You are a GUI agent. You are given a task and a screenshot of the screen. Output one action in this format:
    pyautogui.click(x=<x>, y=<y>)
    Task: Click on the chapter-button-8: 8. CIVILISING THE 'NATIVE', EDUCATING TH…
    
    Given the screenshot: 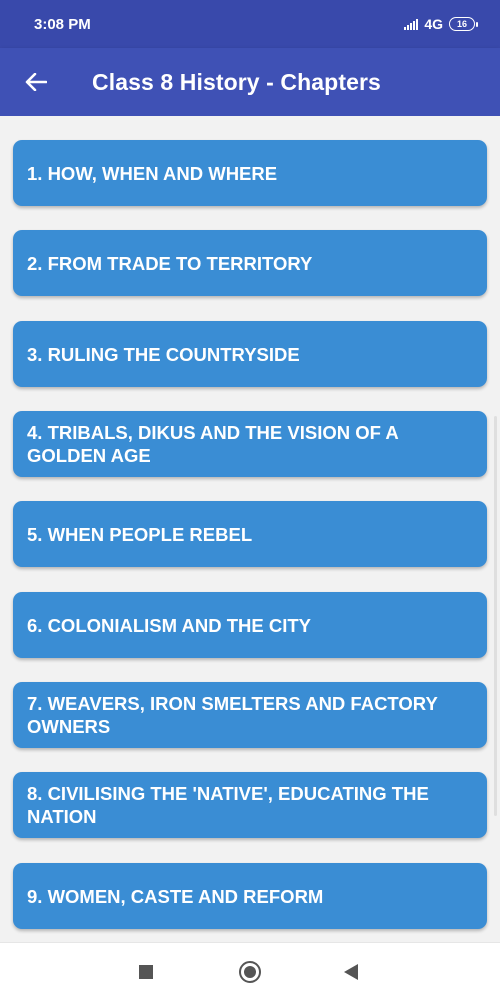 What is the action you would take?
    pyautogui.click(x=250, y=805)
    